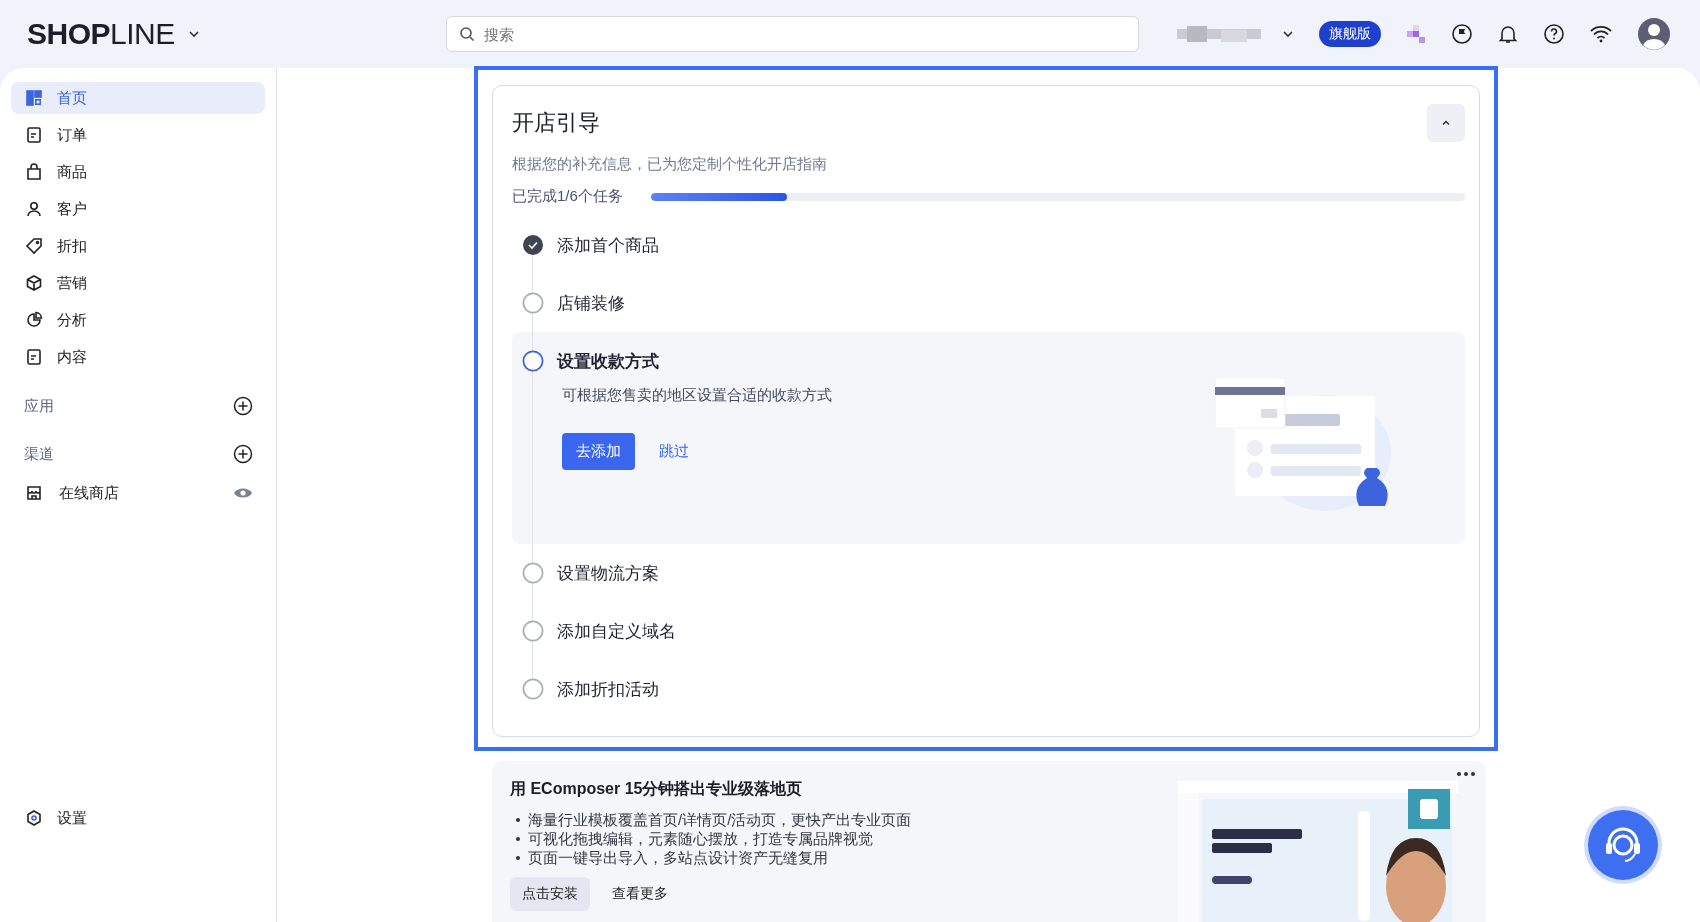 This screenshot has width=1700, height=922. I want to click on help-icon, so click(1554, 34).